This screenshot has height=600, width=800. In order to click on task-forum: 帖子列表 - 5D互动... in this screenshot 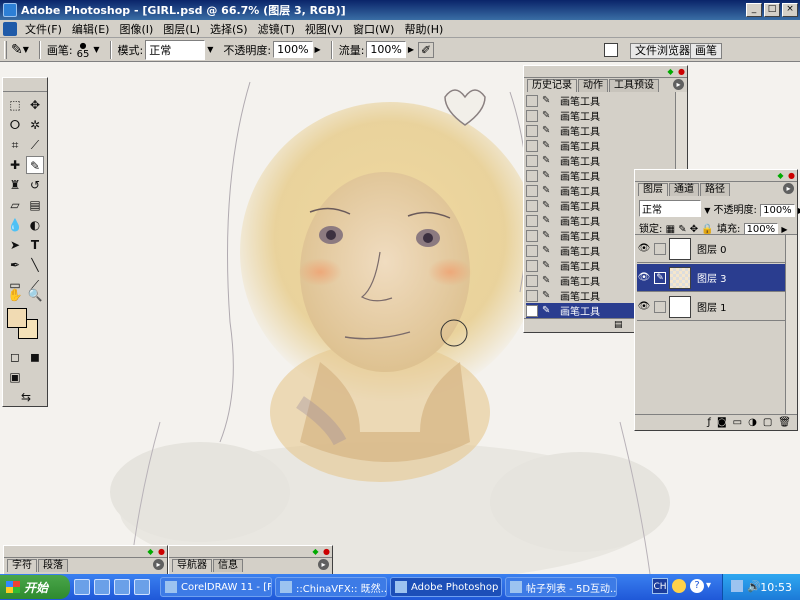, I will do `click(561, 587)`.